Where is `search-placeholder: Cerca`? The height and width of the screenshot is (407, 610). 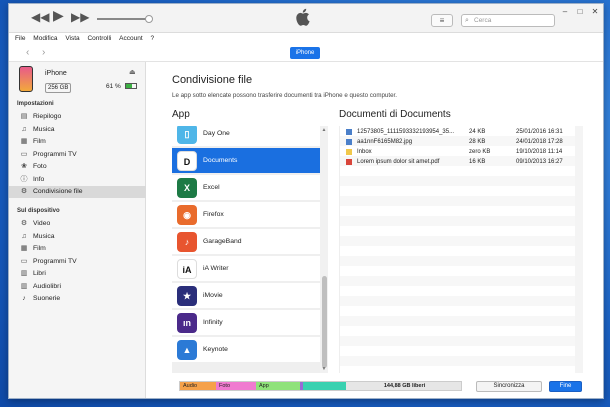
search-placeholder: Cerca is located at coordinates (483, 20).